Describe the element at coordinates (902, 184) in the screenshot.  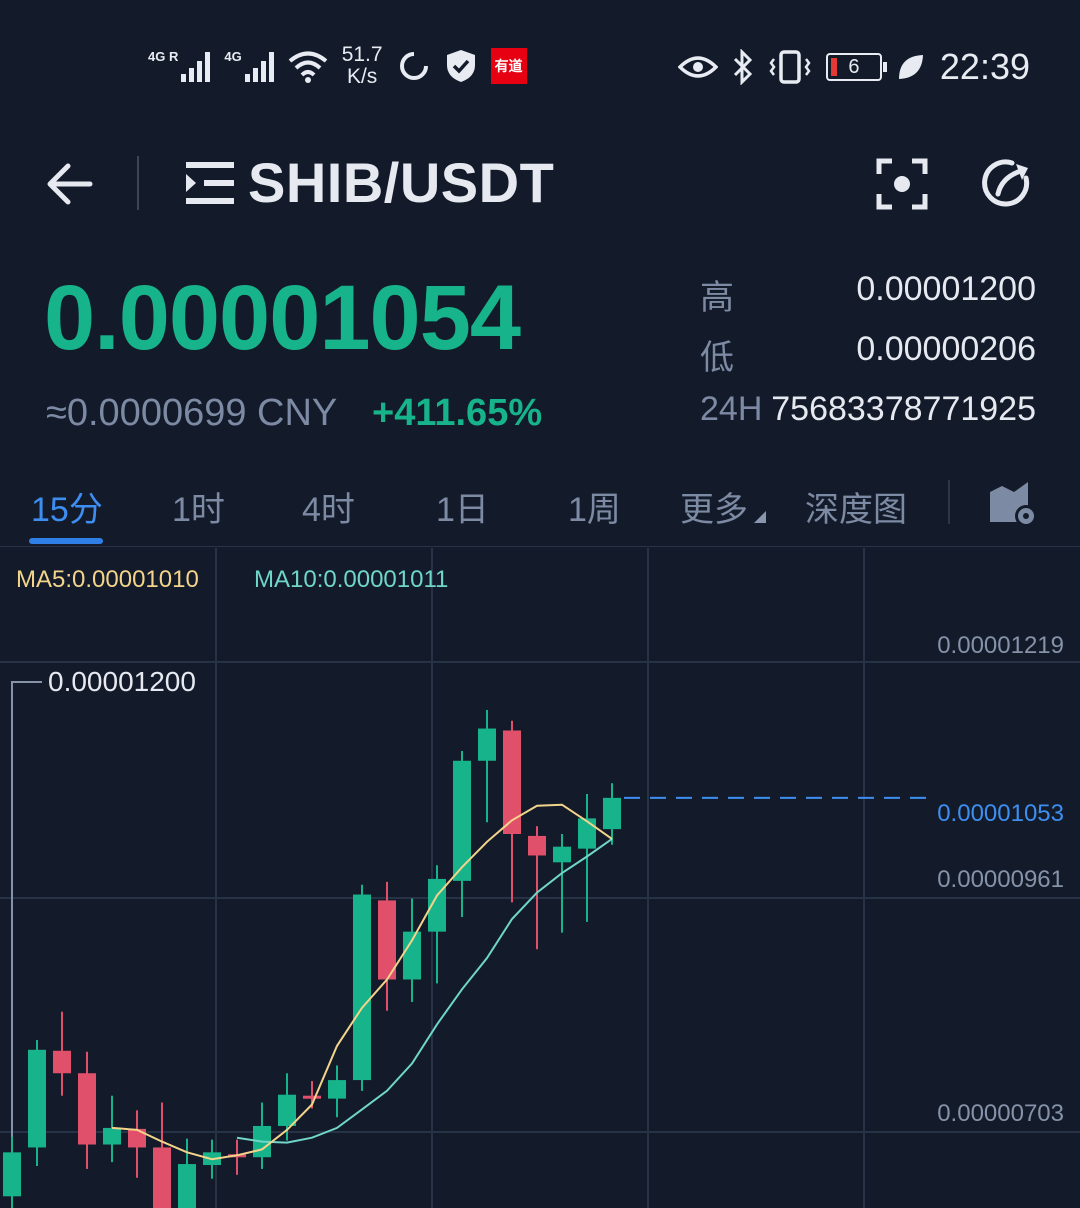
I see `scan-icon` at that location.